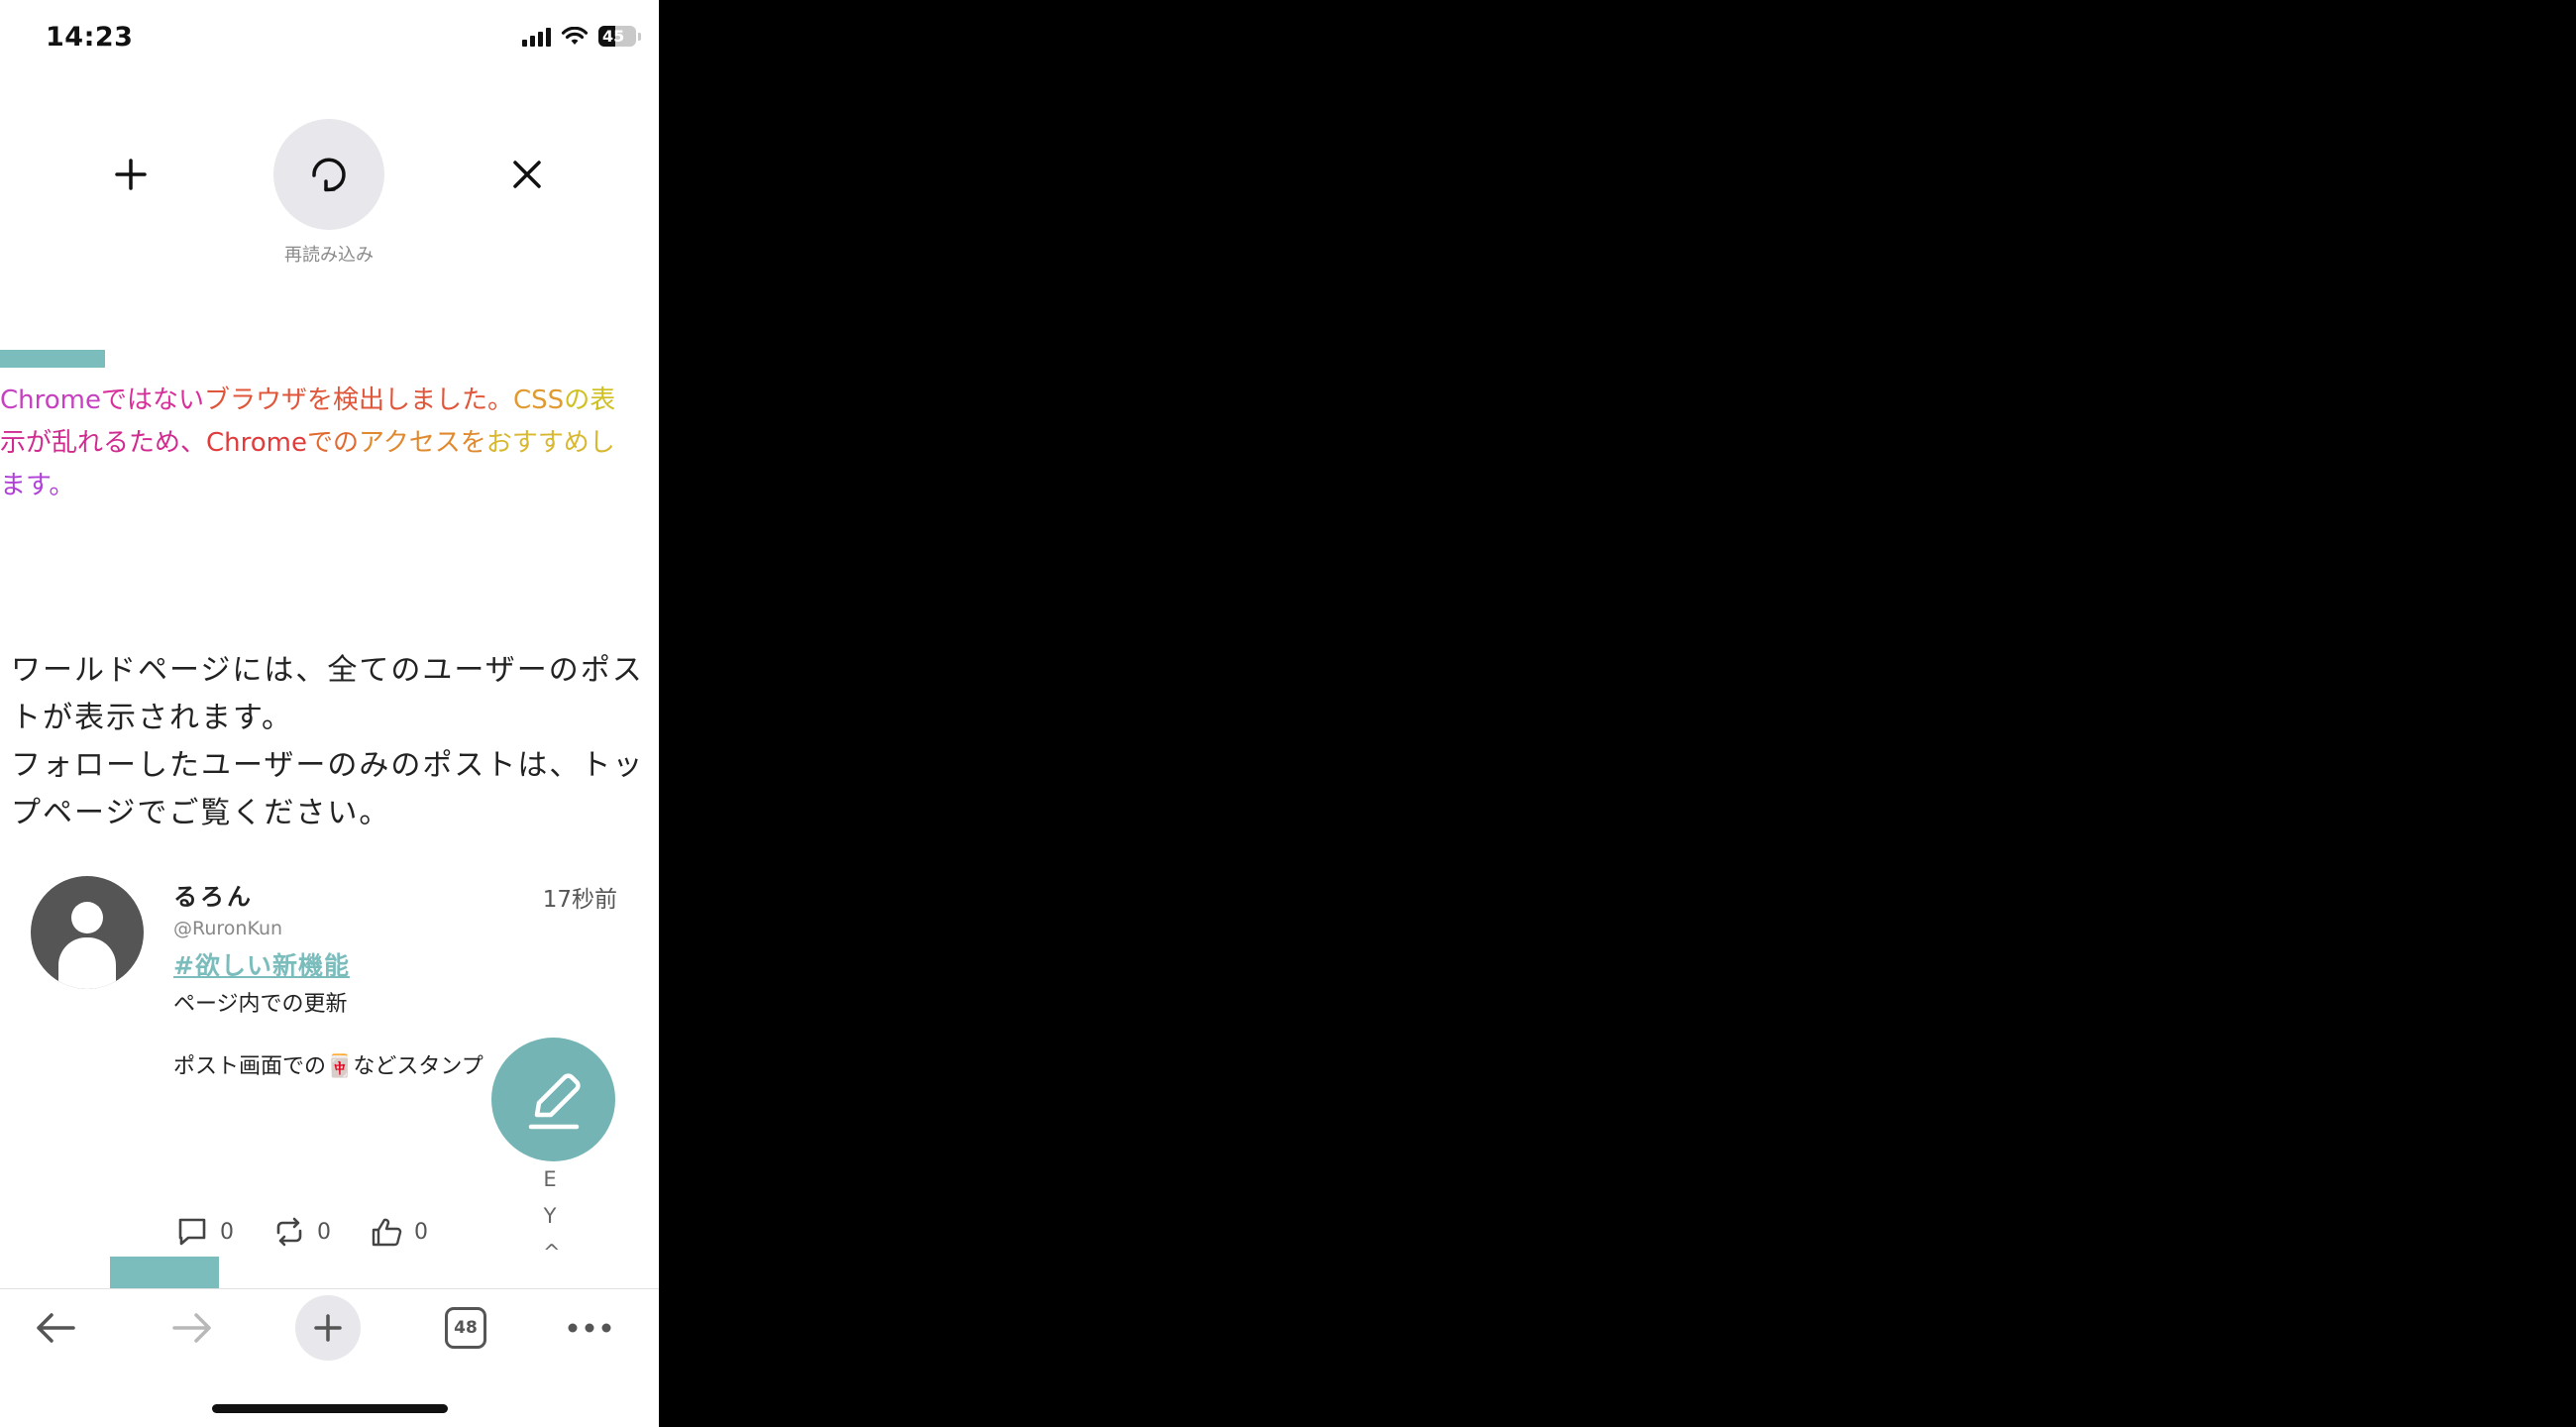  What do you see at coordinates (333, 443) in the screenshot?
I see `warning-segment: での` at bounding box center [333, 443].